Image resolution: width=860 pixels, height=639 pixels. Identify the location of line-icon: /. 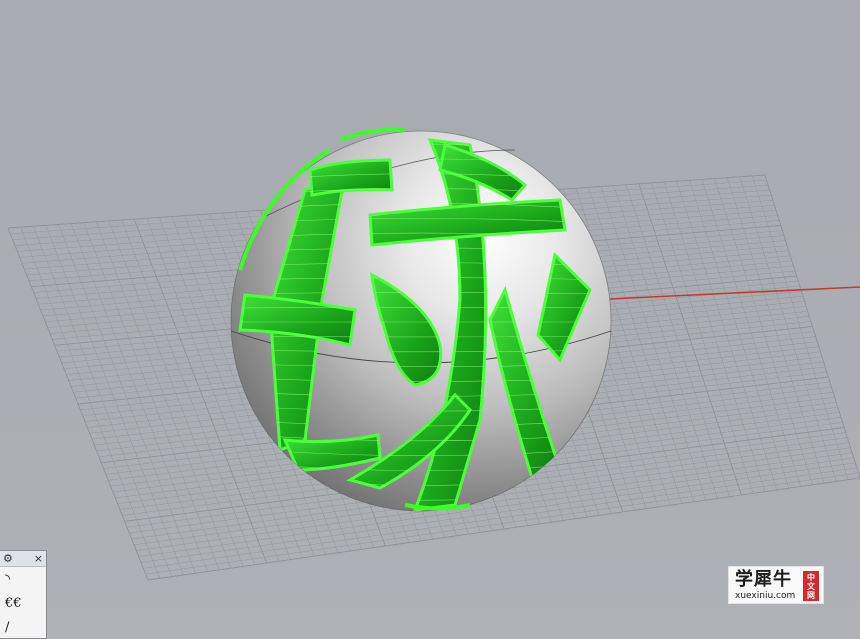
(23, 627).